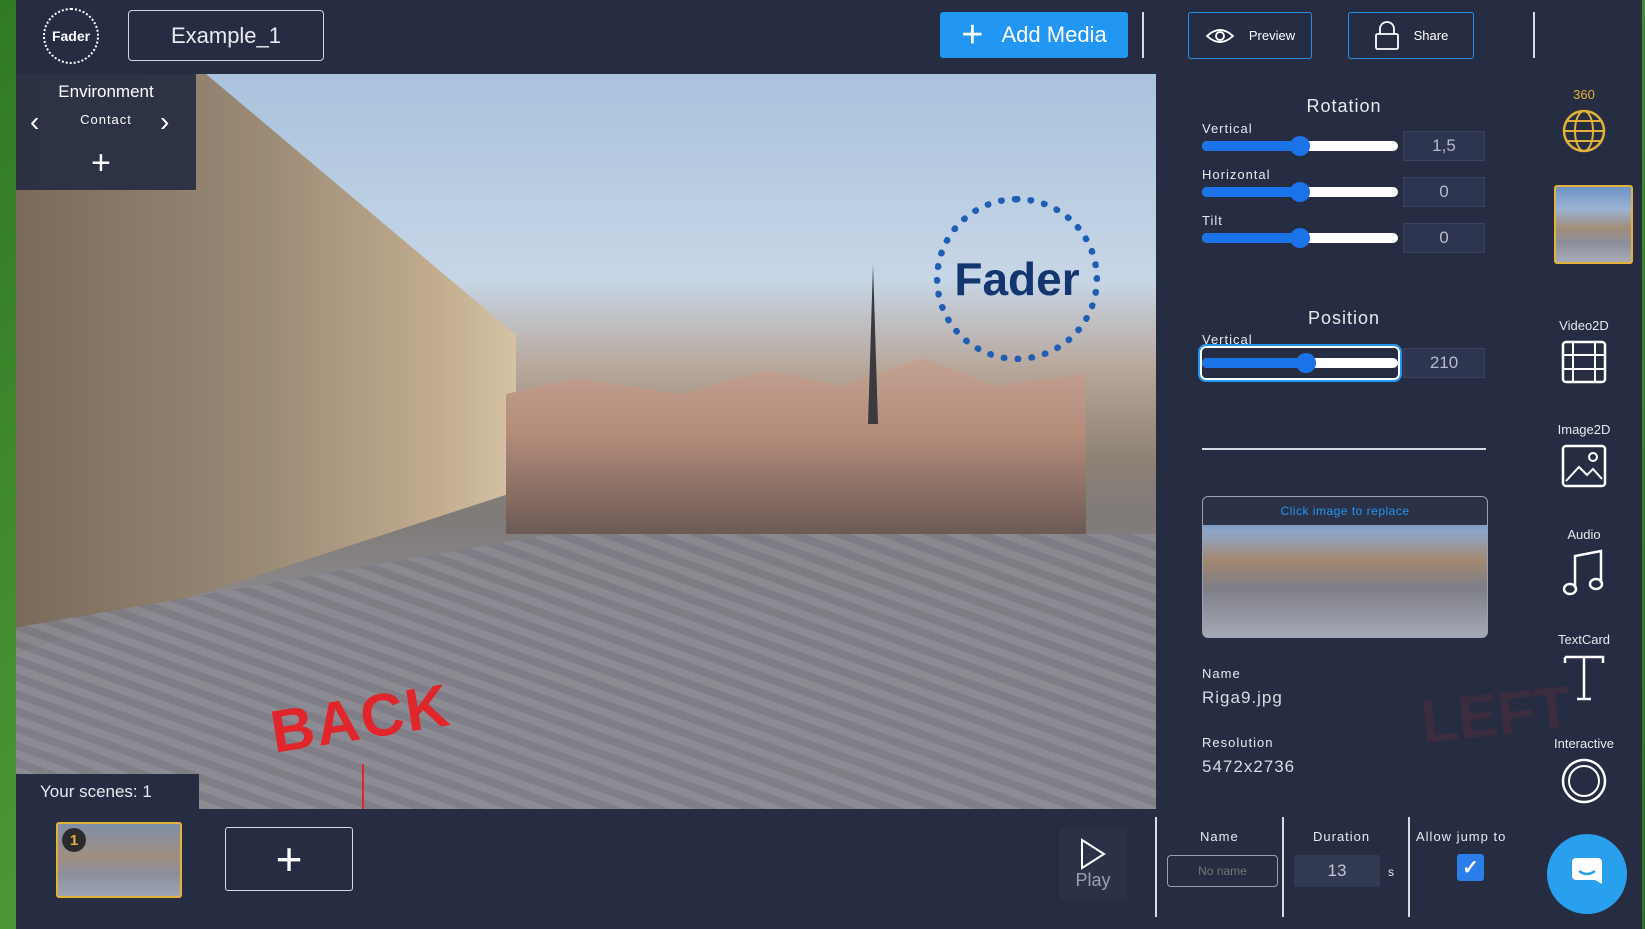 This screenshot has height=929, width=1645. Describe the element at coordinates (1584, 429) in the screenshot. I see `tool-label: Image2D` at that location.